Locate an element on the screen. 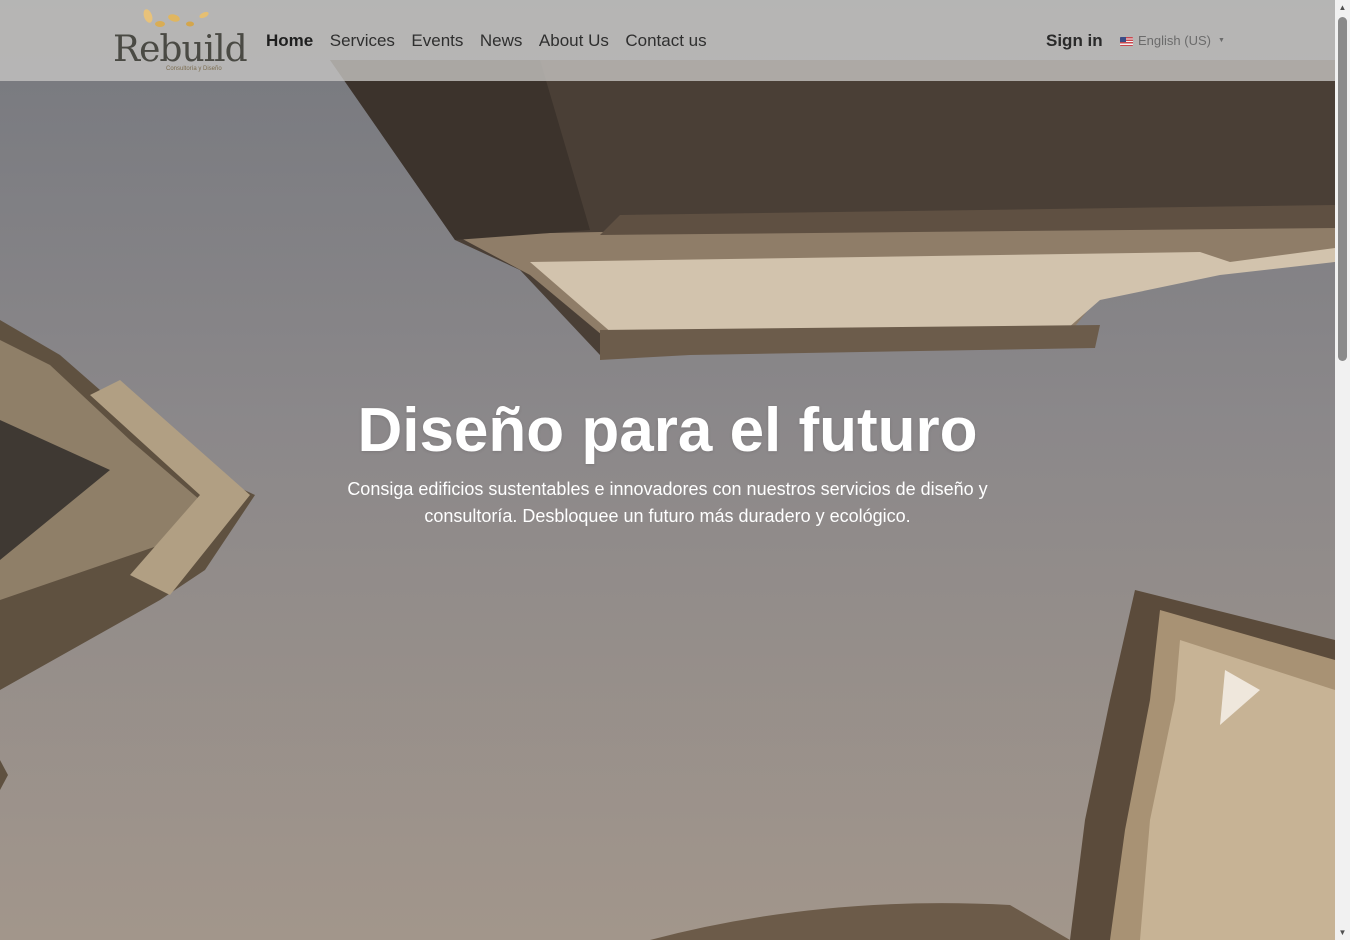  nav-services: Services is located at coordinates (362, 41).